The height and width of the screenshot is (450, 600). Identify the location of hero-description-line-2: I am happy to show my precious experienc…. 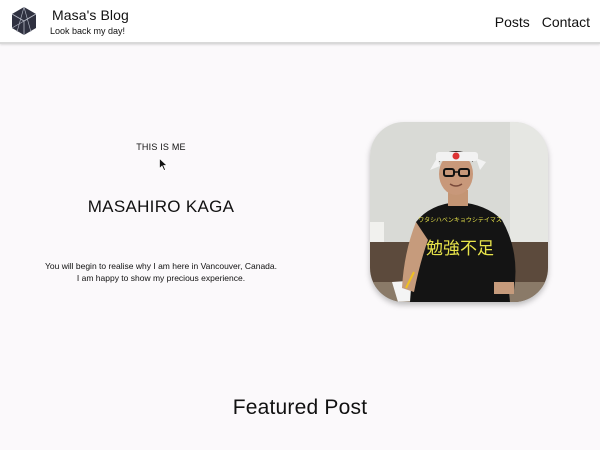
(161, 278).